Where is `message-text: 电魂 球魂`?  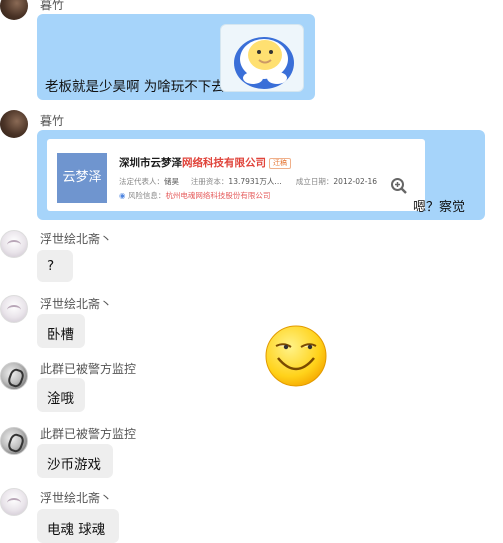
message-text: 电魂 球魂 is located at coordinates (76, 530).